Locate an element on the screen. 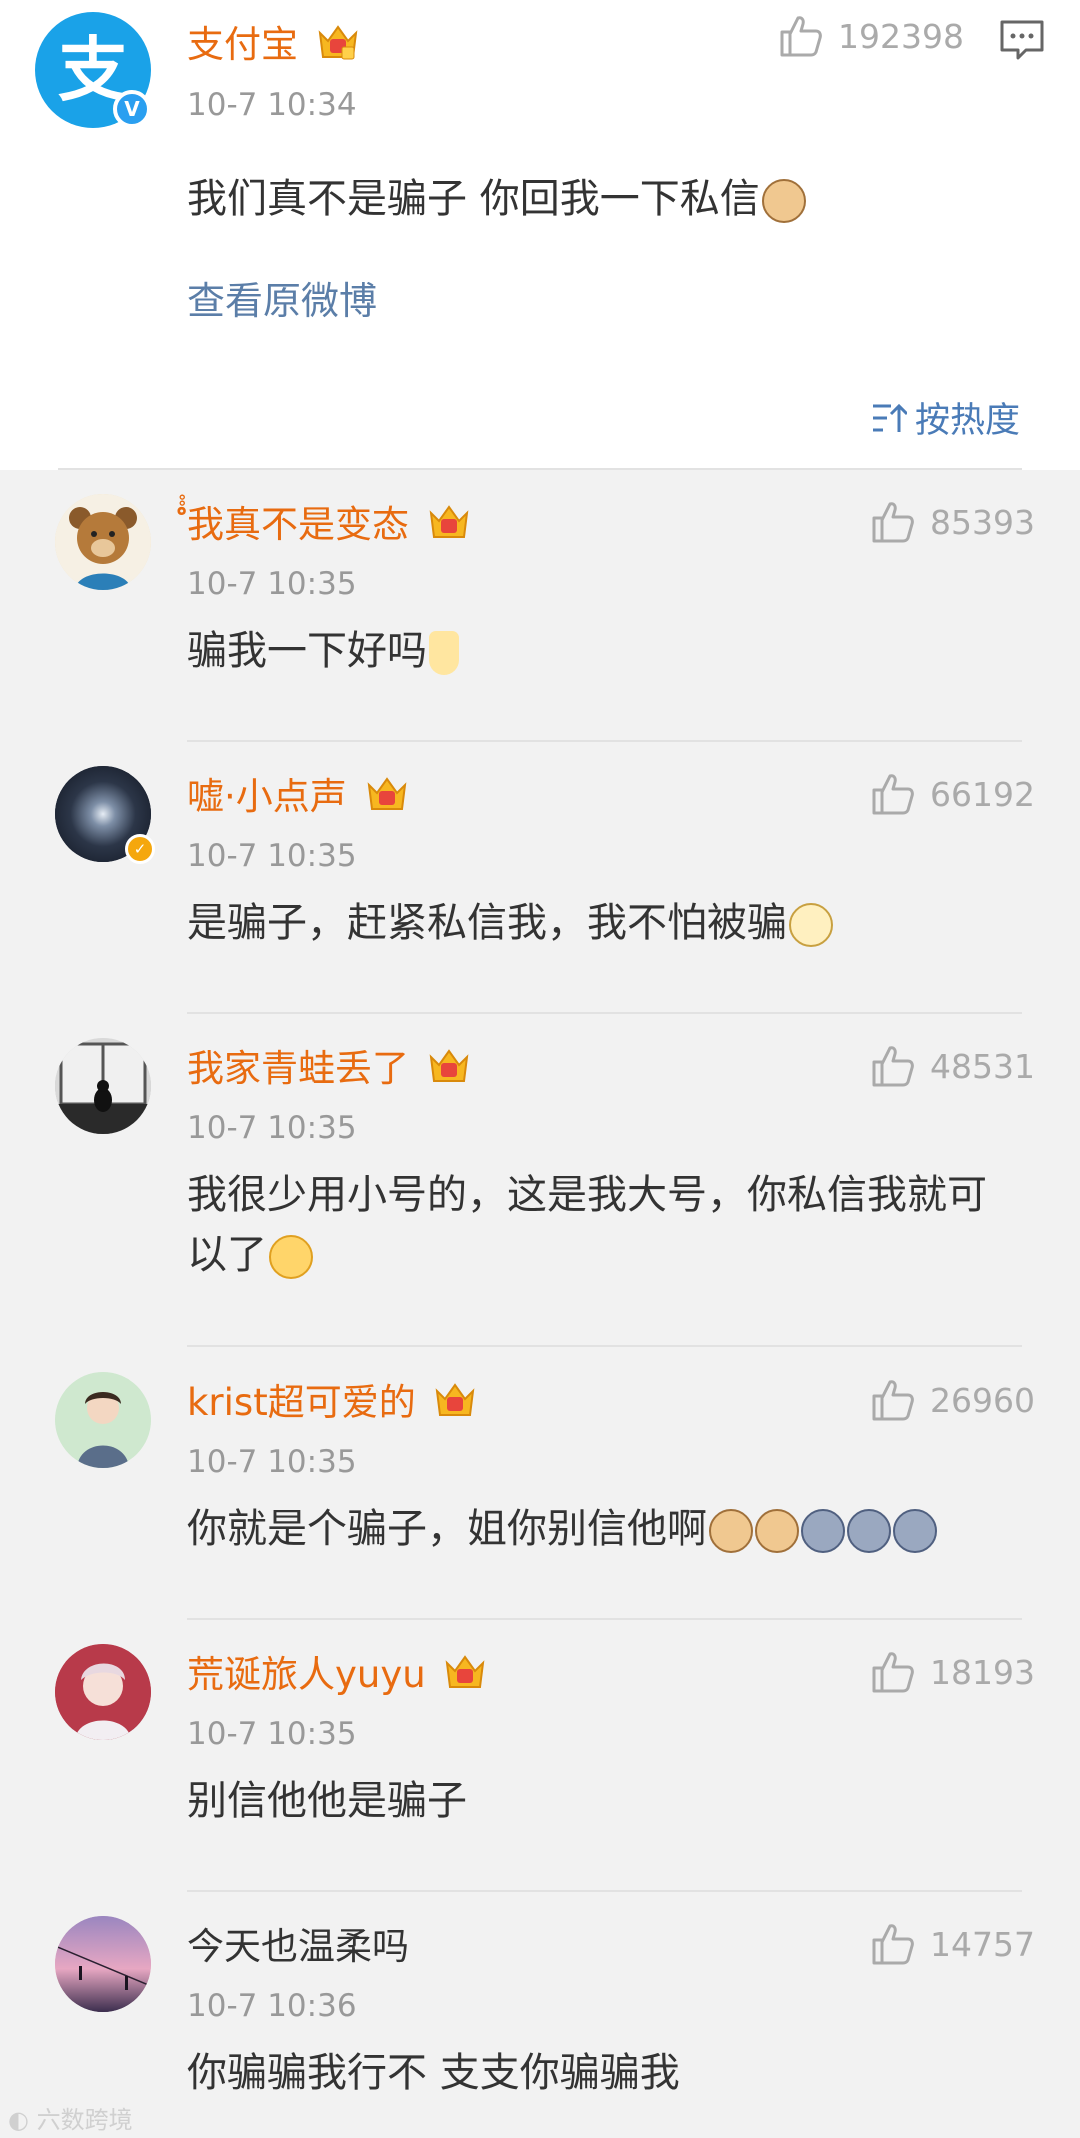  comment-like-button: 18193 is located at coordinates (952, 1672).